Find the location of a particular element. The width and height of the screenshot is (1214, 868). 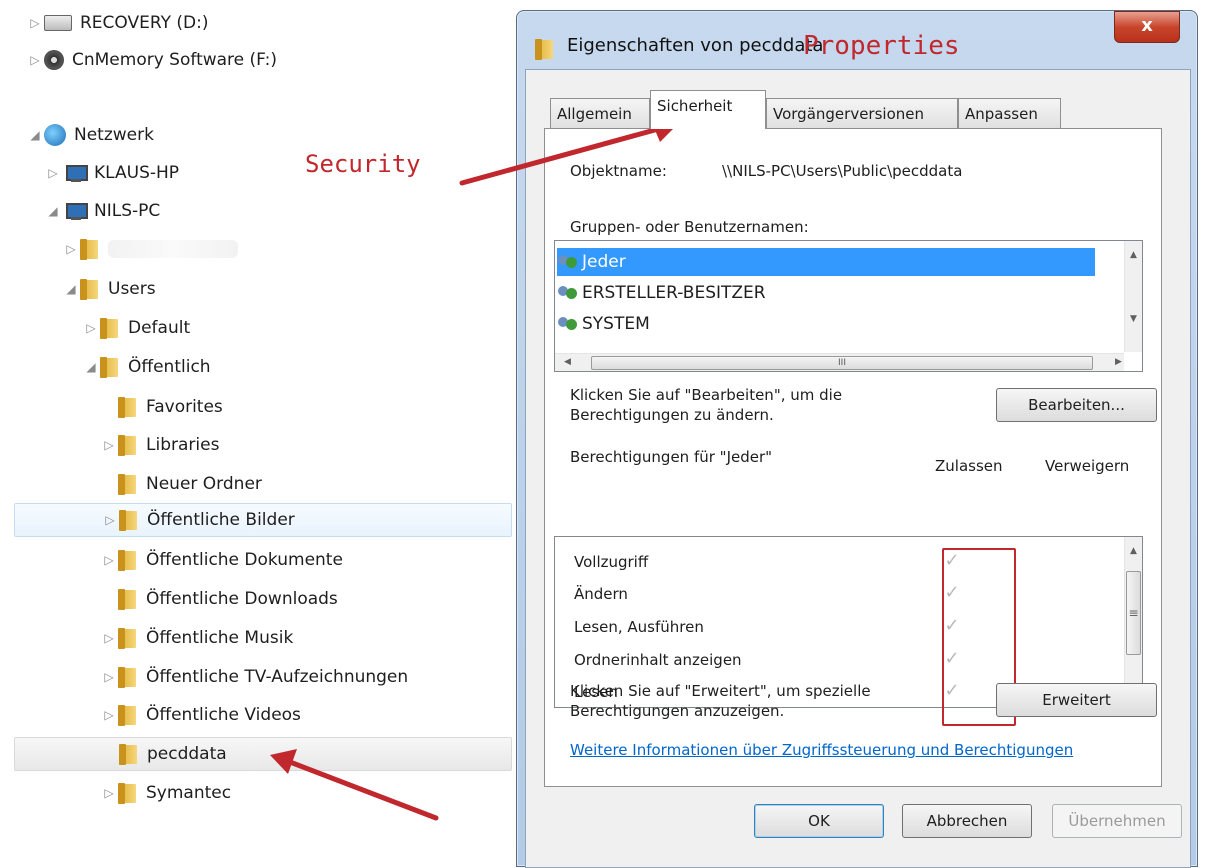

pecddata-arrow is located at coordinates (354, 785).